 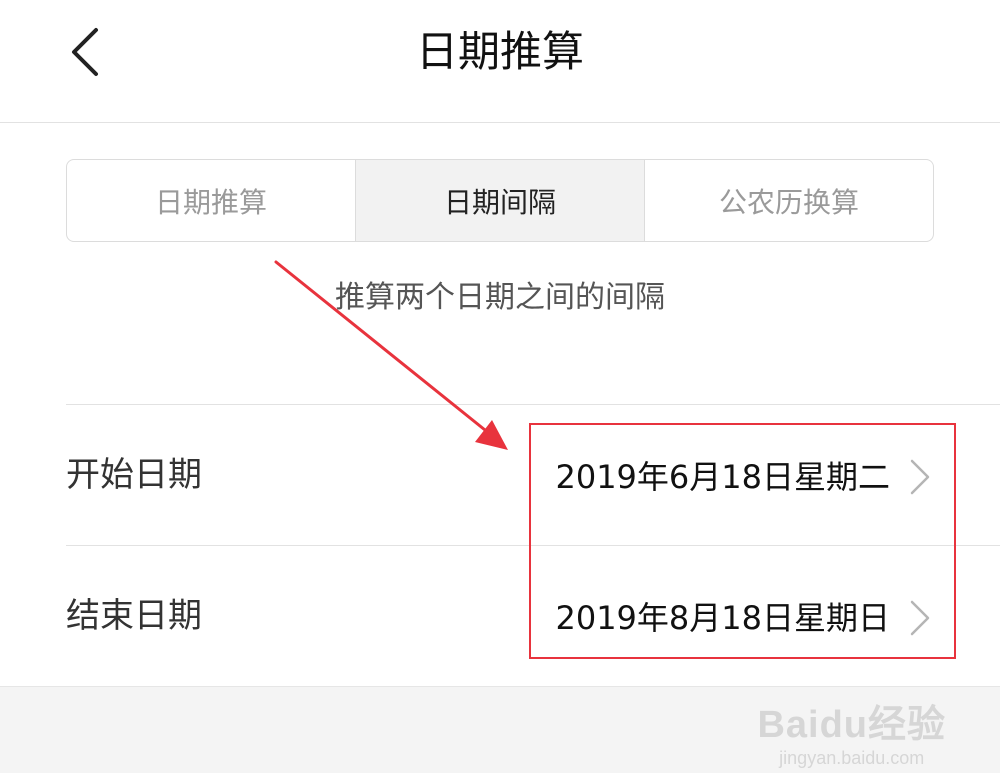 I want to click on tab-date-interval: 日期间隔, so click(x=499, y=200).